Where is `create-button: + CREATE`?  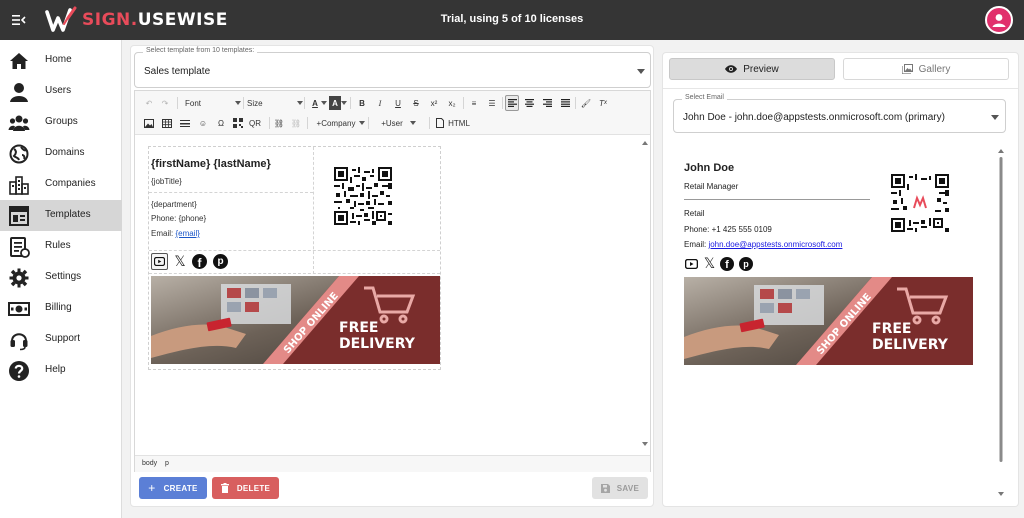
create-button: + CREATE is located at coordinates (173, 488).